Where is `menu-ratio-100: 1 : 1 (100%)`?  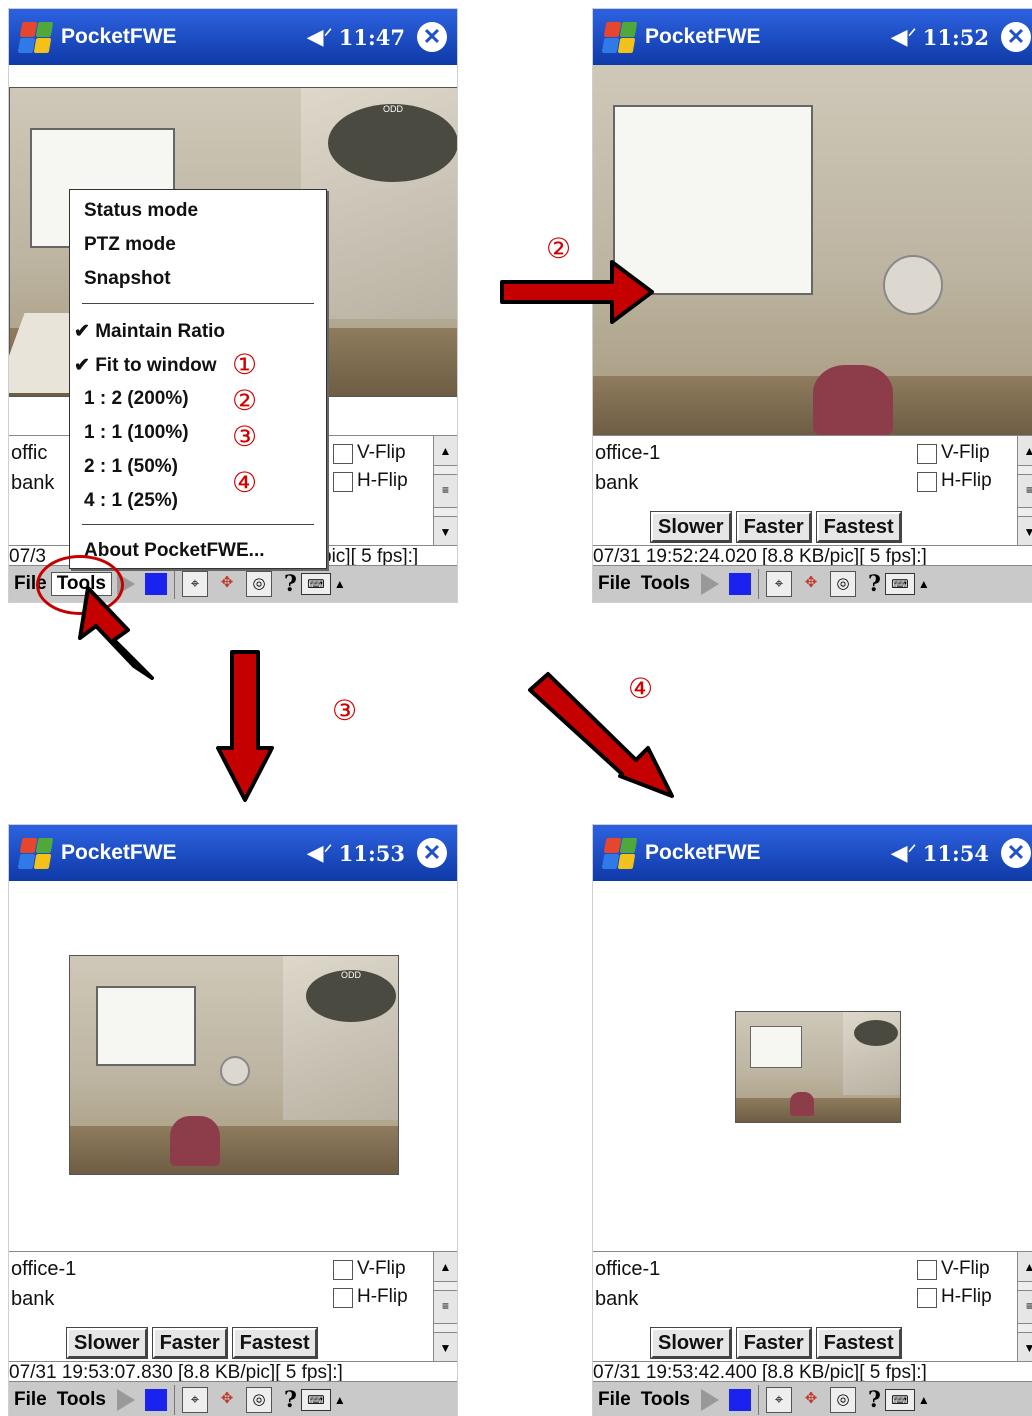 menu-ratio-100: 1 : 1 (100%) is located at coordinates (136, 433).